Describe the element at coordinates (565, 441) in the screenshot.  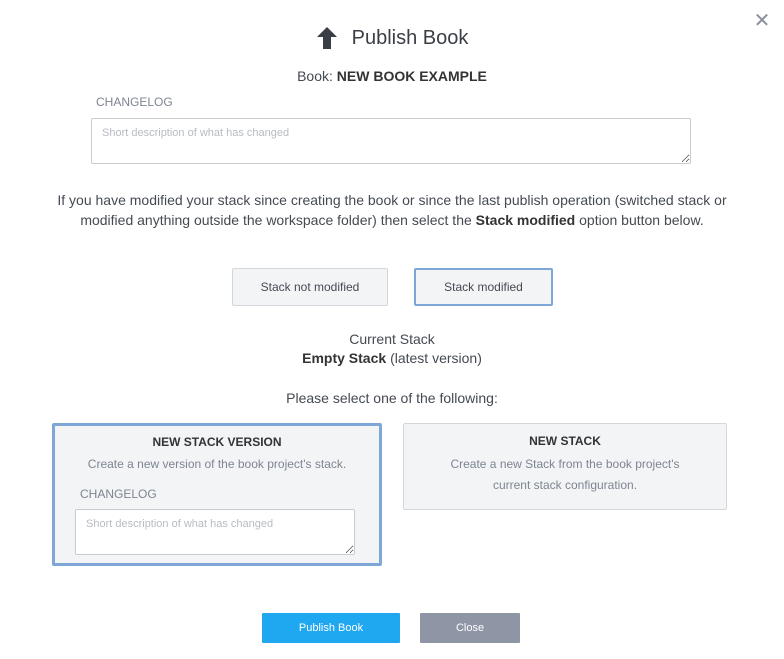
I see `new-stack-title: NEW STACK` at that location.